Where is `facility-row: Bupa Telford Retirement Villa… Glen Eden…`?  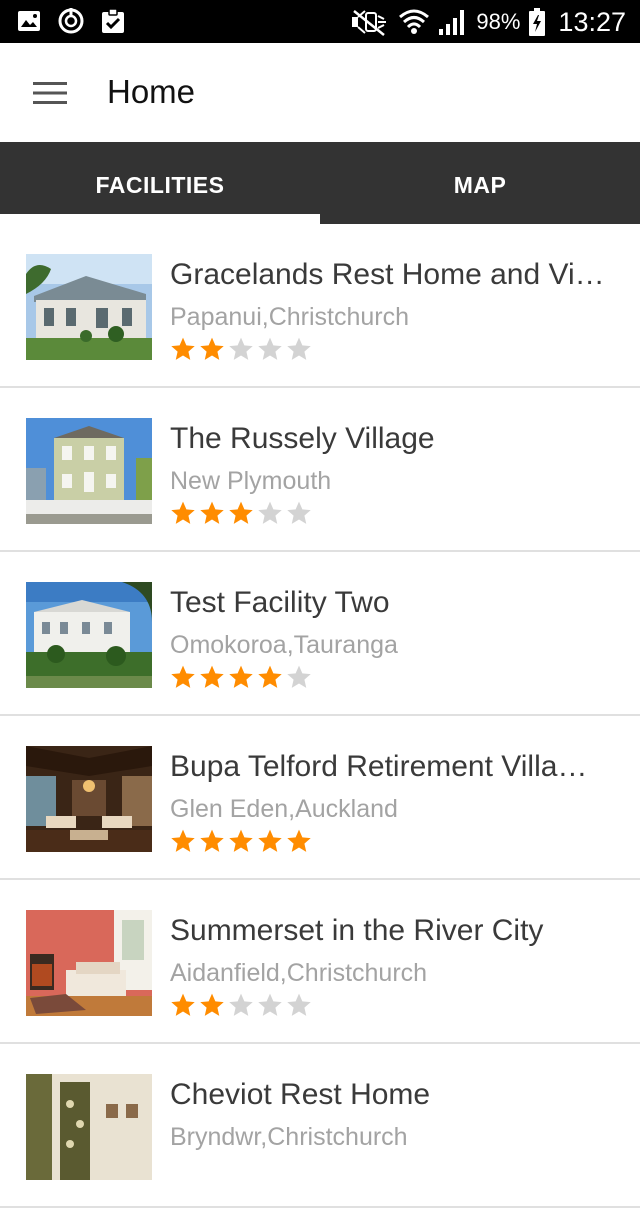 facility-row: Bupa Telford Retirement Villa… Glen Eden… is located at coordinates (320, 798).